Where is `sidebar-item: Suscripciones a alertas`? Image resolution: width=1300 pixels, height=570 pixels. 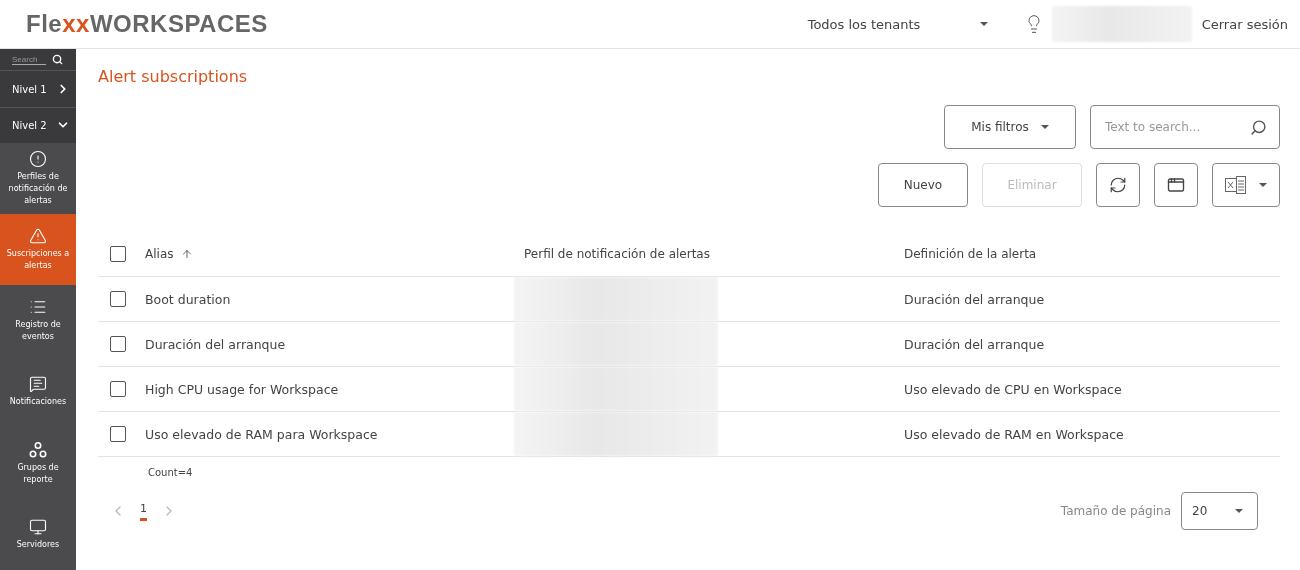 sidebar-item: Suscripciones a alertas is located at coordinates (38, 249).